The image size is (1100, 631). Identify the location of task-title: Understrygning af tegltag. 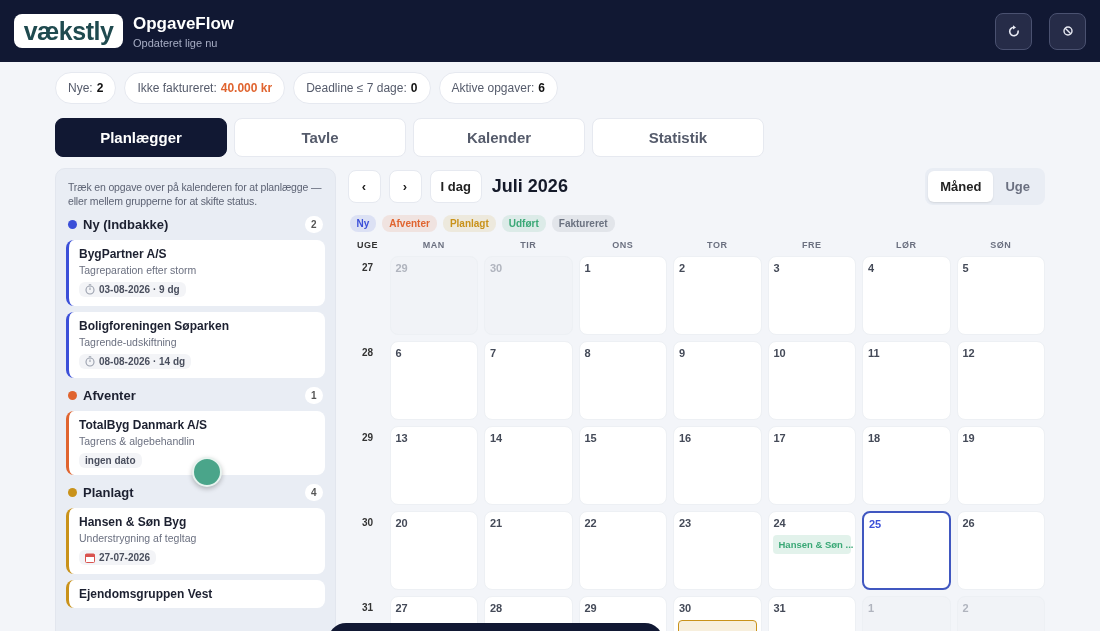
(138, 538).